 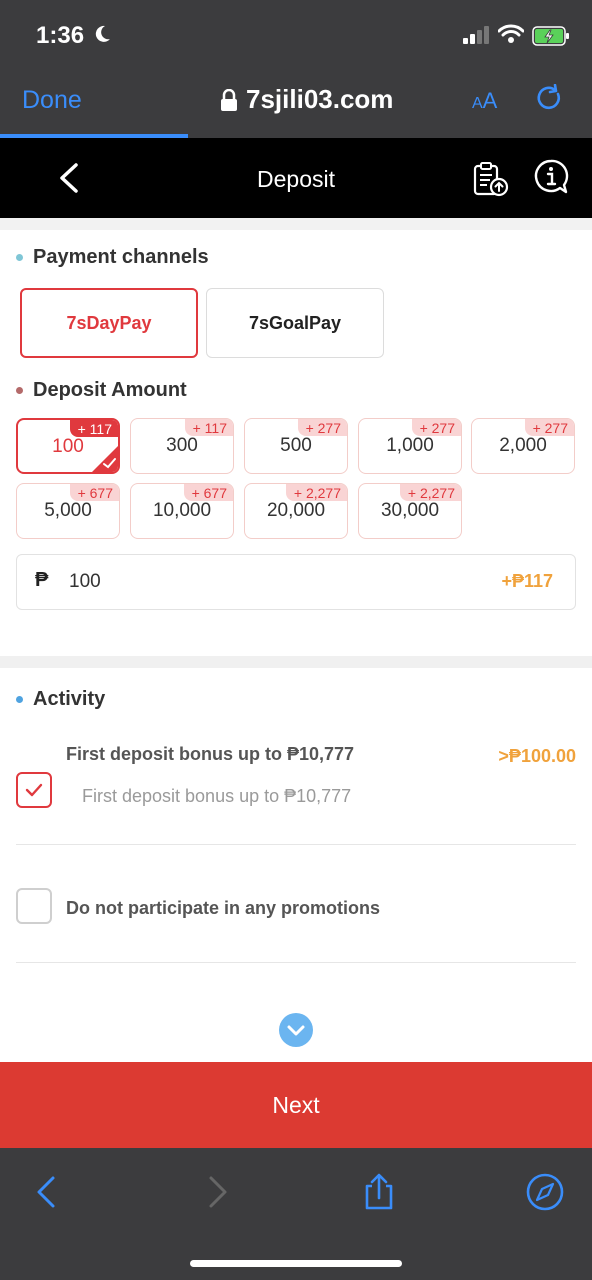 What do you see at coordinates (527, 581) in the screenshot?
I see `bonus-preview: +₱117` at bounding box center [527, 581].